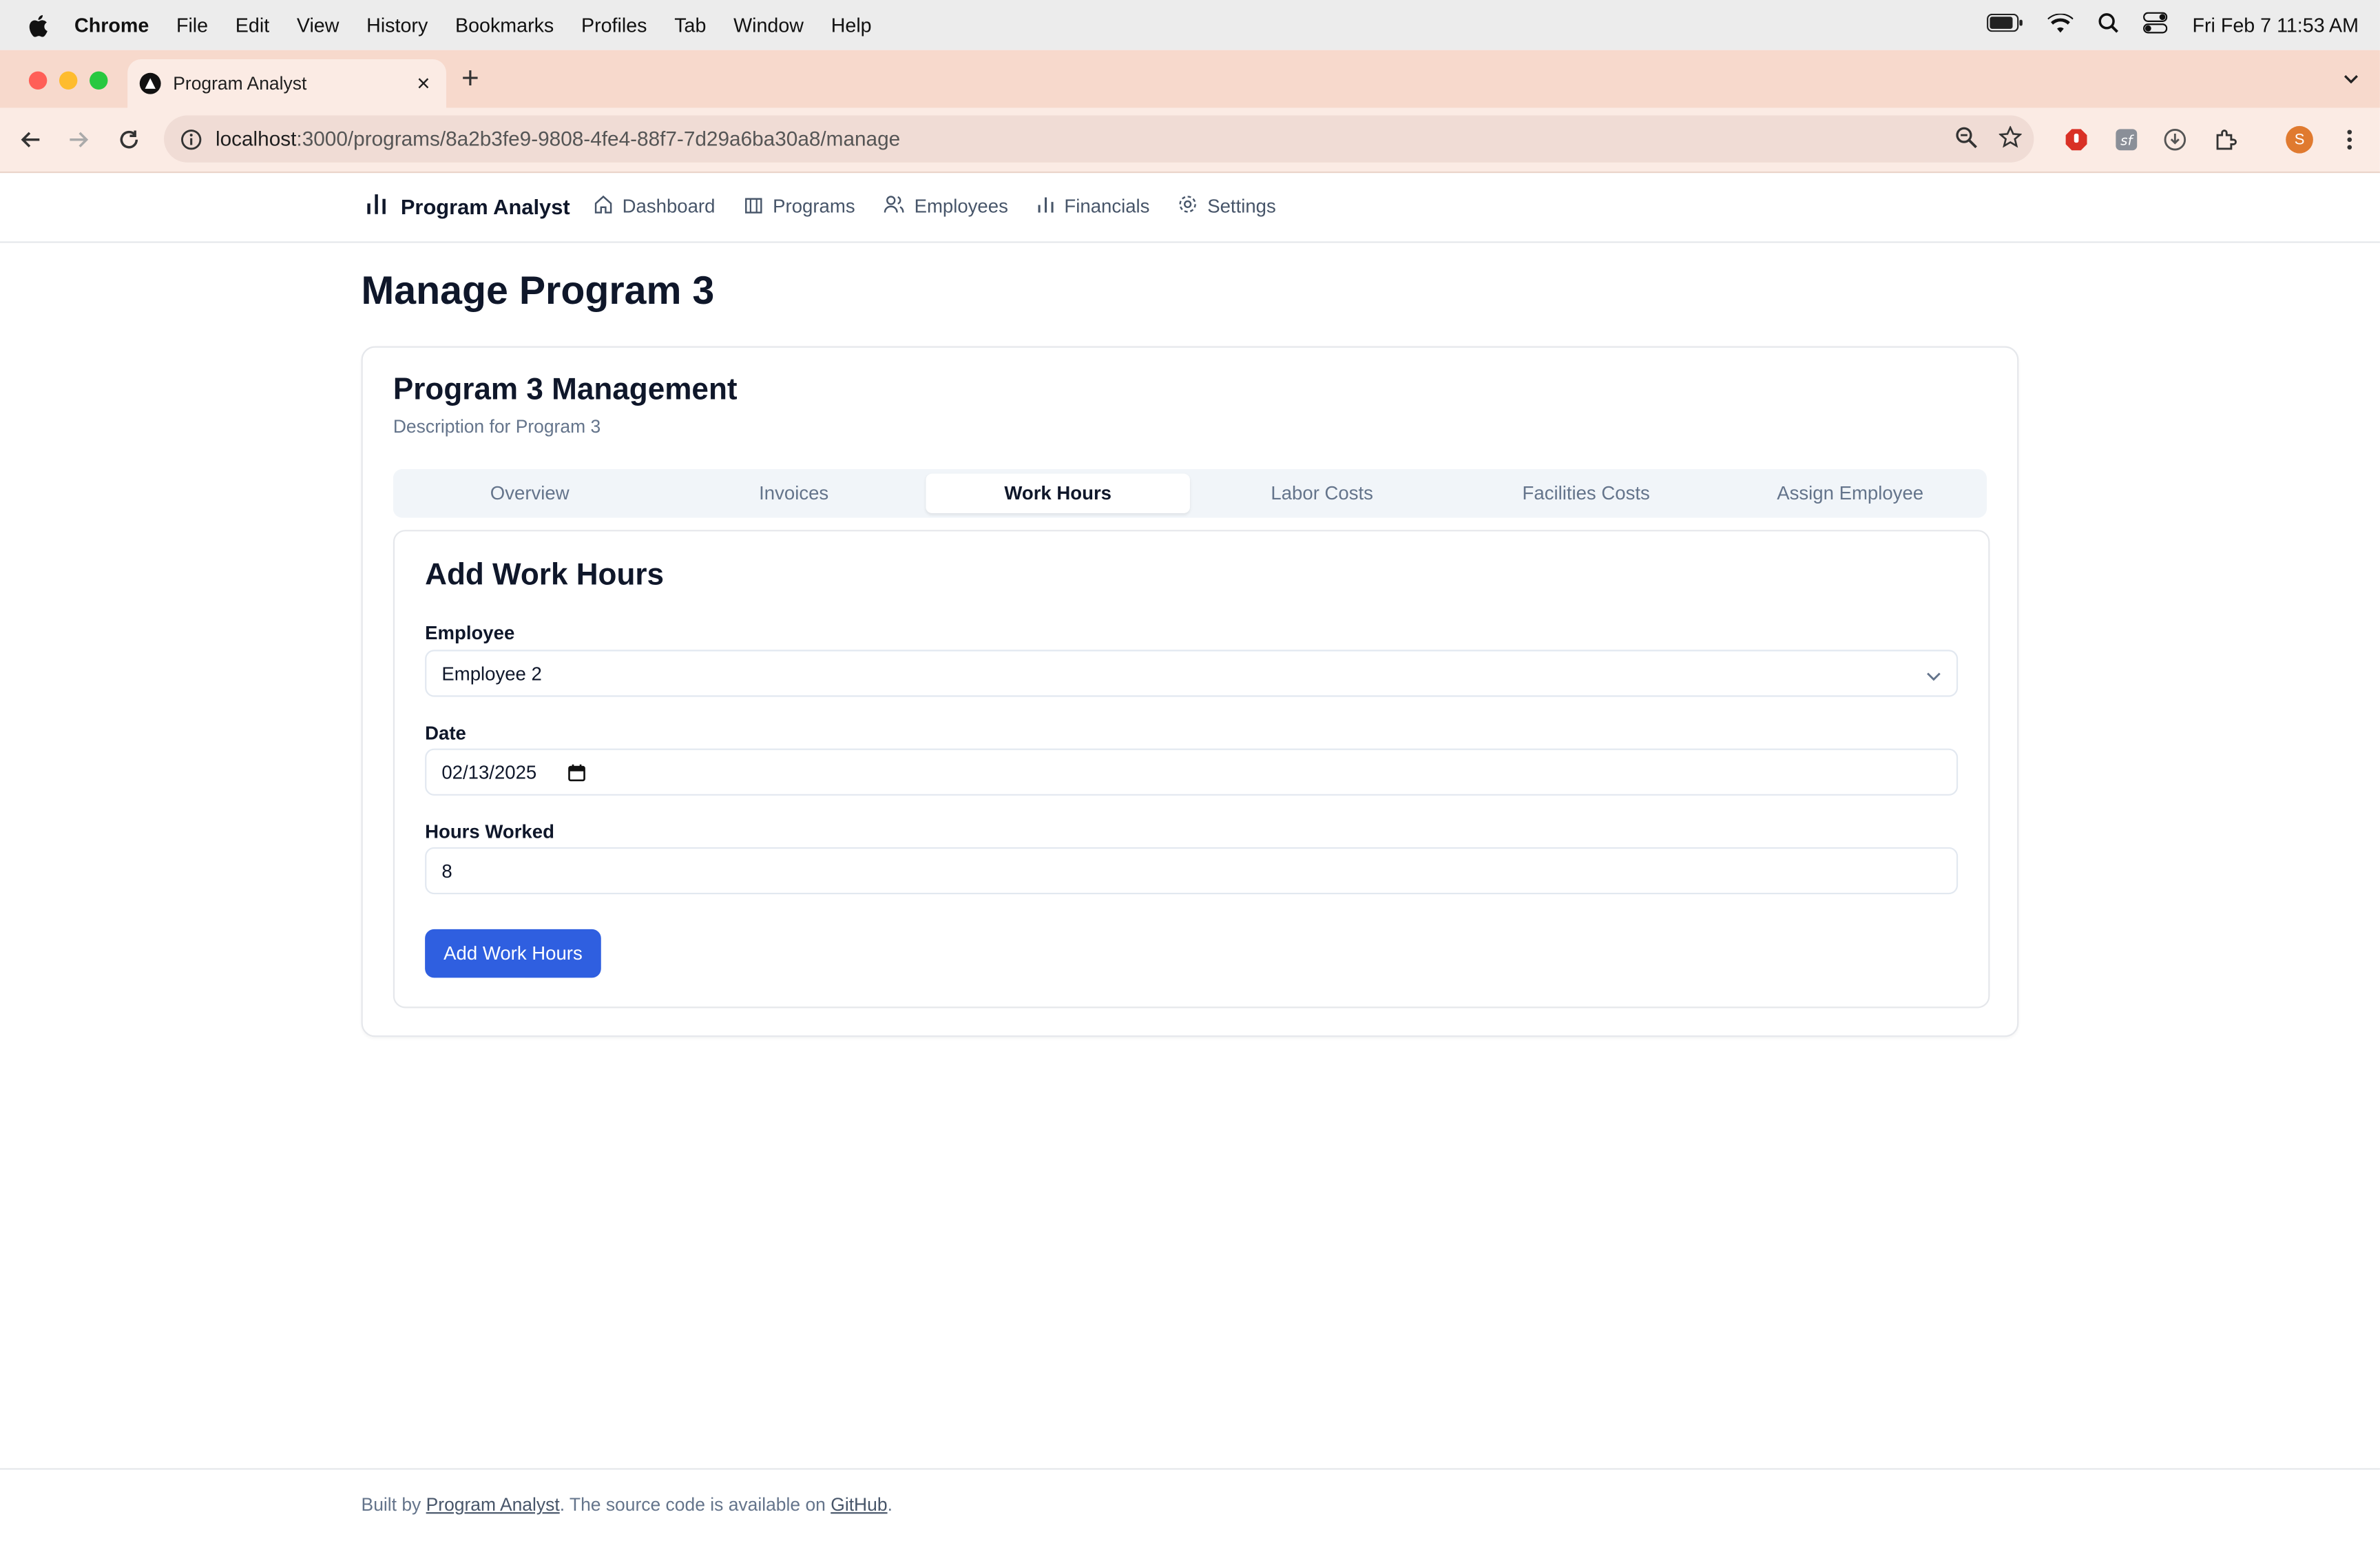 The width and height of the screenshot is (2380, 1541). I want to click on tab-title: Program Analyst, so click(240, 83).